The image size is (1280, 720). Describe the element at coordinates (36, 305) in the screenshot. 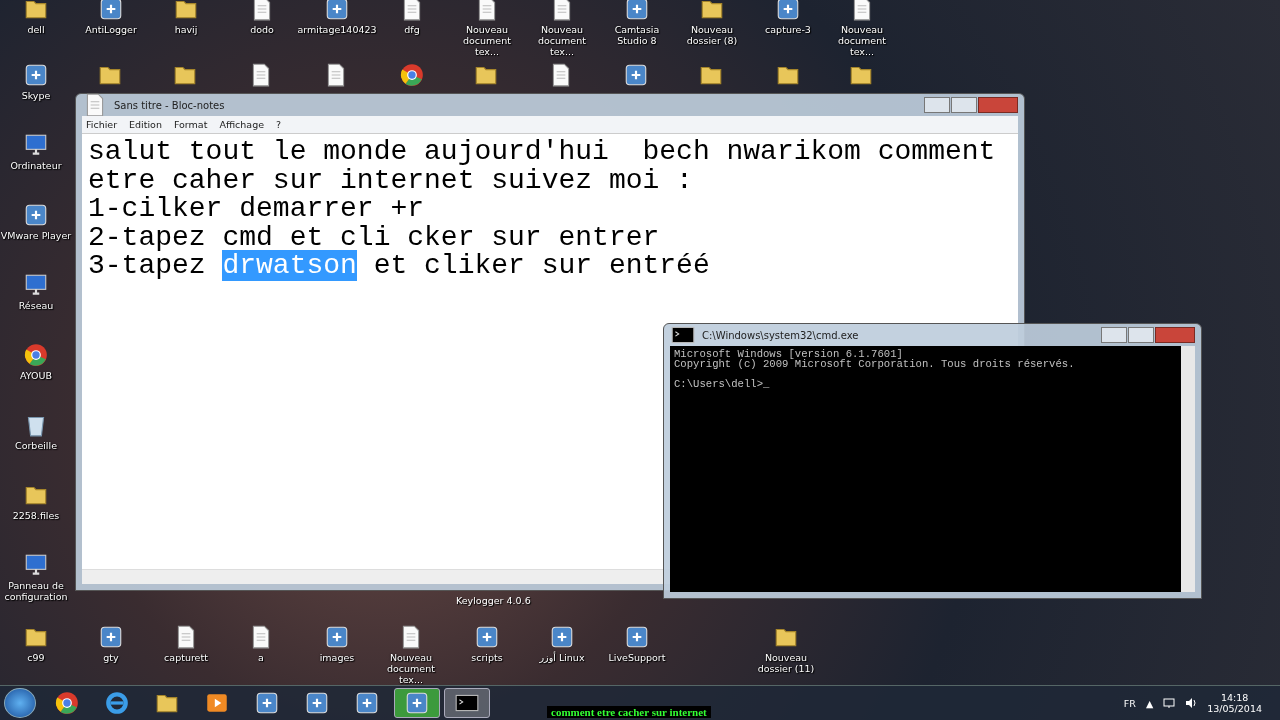

I see `desktop-icon-label: Réseau` at that location.